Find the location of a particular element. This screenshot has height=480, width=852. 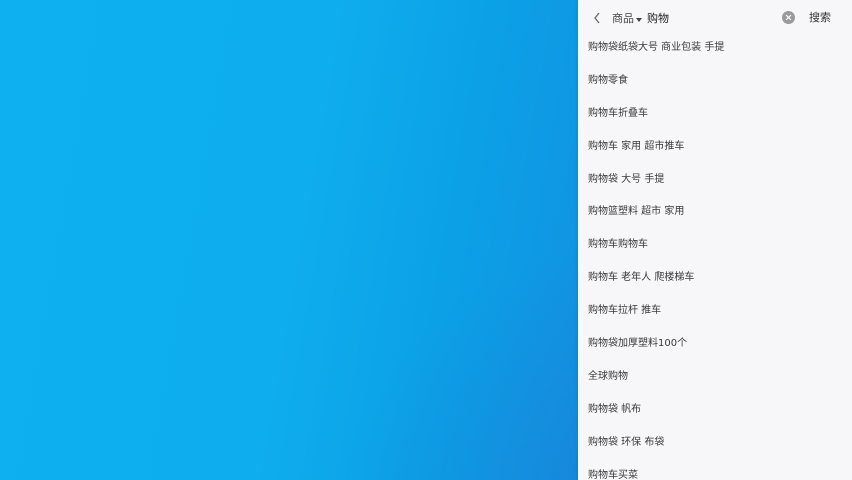

clear-icon is located at coordinates (788, 17).